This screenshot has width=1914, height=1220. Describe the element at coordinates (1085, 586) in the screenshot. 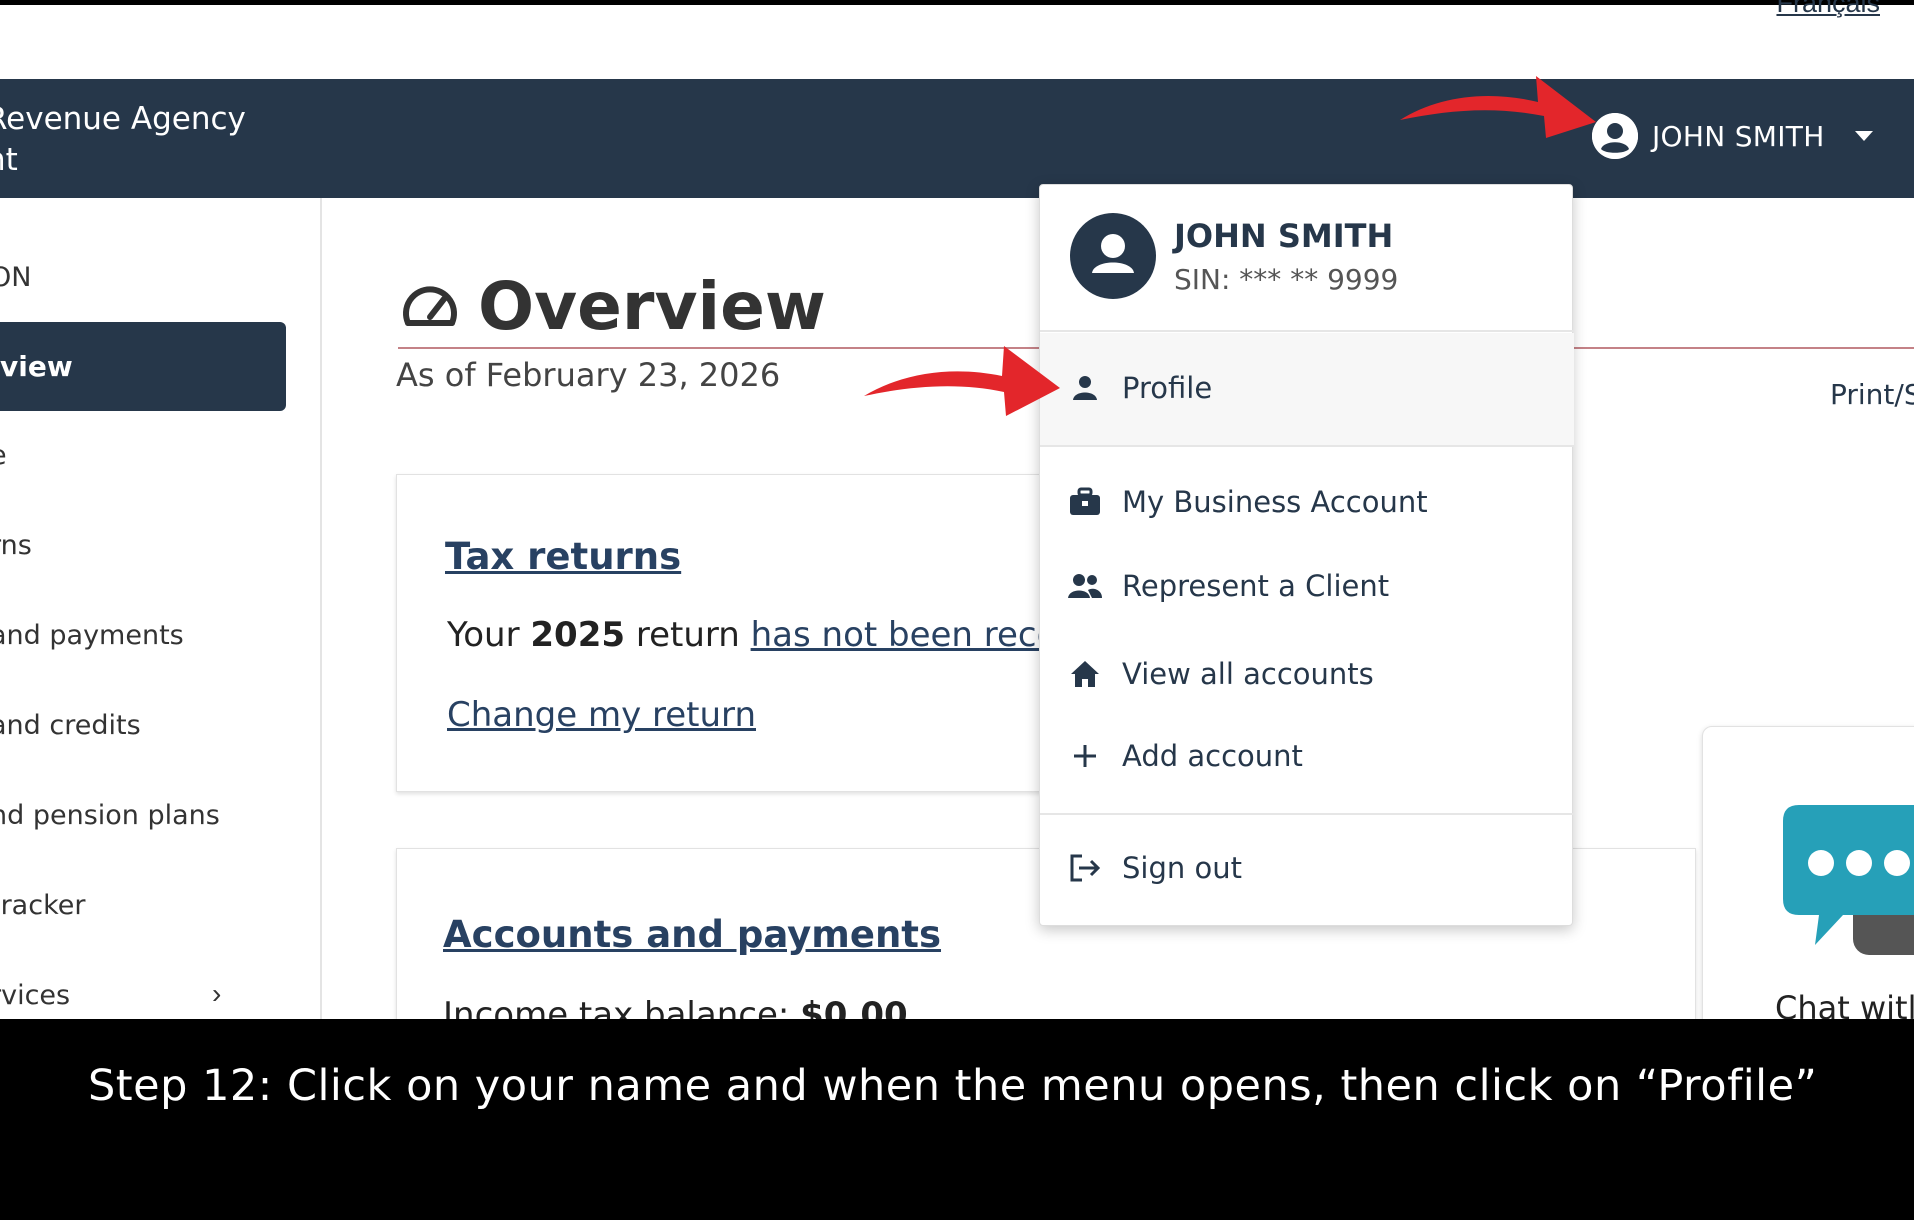

I see `people-icon` at that location.